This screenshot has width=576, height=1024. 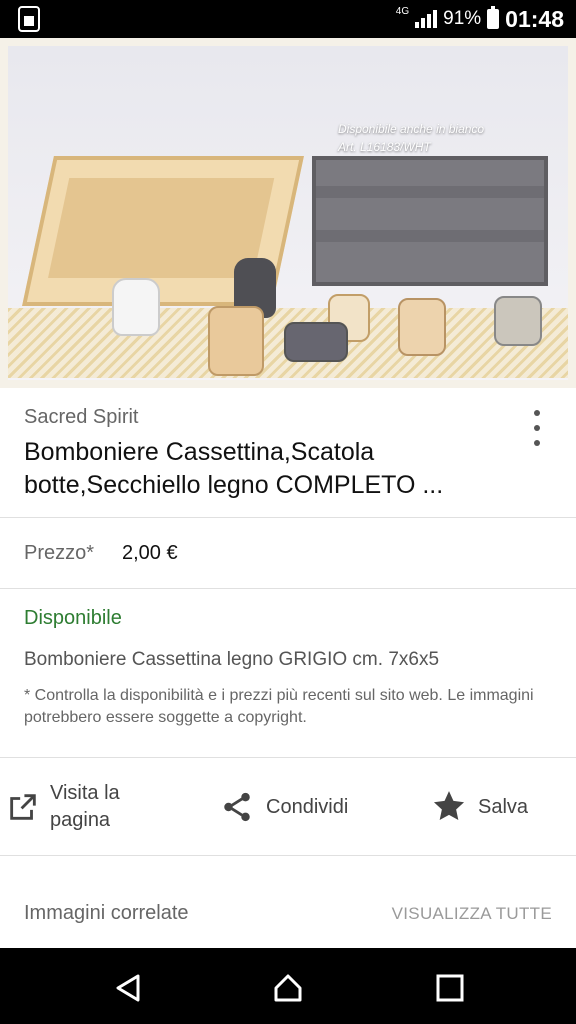 What do you see at coordinates (23, 807) in the screenshot?
I see `open-external-icon` at bounding box center [23, 807].